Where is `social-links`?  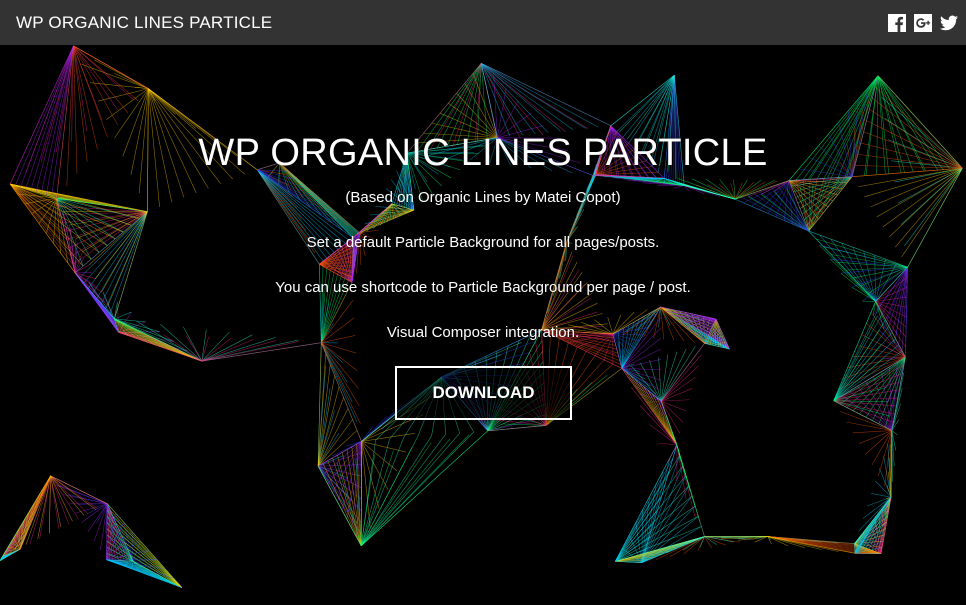 social-links is located at coordinates (923, 22).